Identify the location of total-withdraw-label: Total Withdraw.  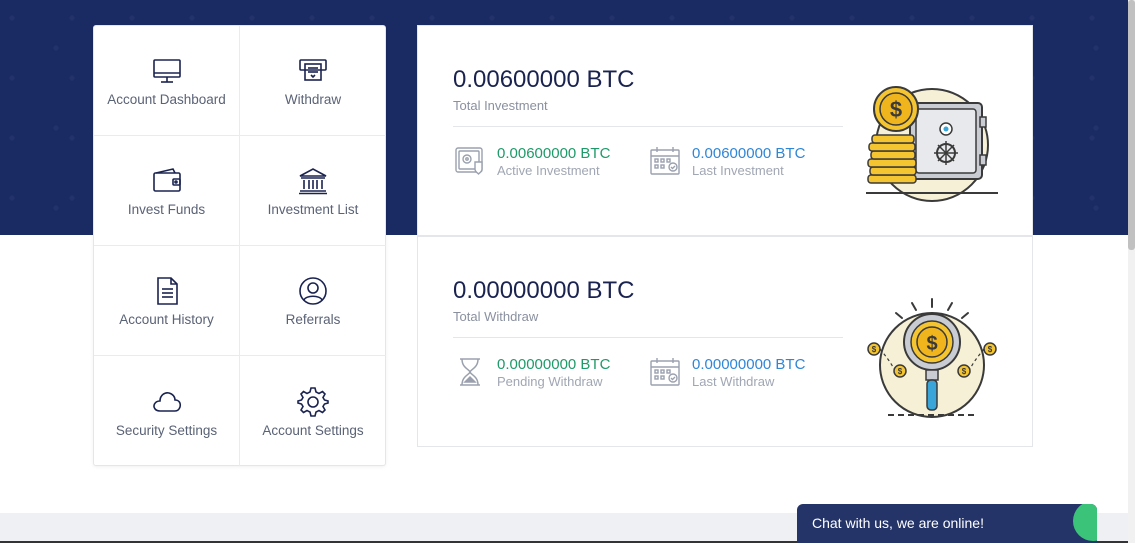
(496, 316).